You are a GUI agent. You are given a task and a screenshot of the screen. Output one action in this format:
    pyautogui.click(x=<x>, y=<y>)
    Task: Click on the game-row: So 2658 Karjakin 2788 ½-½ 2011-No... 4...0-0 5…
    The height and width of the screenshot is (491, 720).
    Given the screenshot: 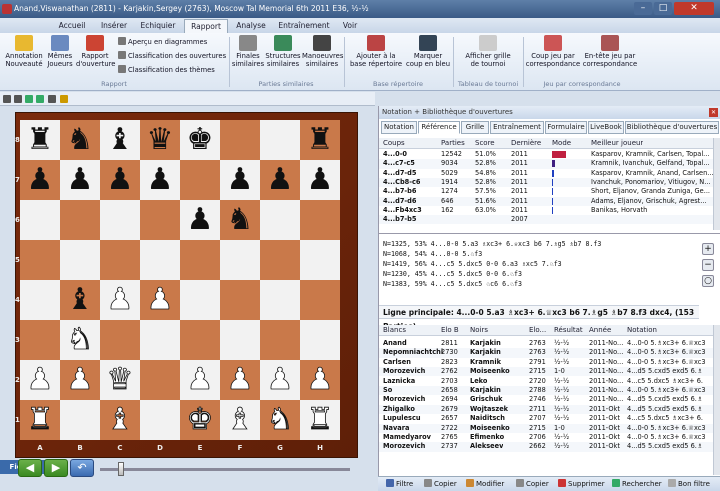 What is the action you would take?
    pyautogui.click(x=546, y=391)
    